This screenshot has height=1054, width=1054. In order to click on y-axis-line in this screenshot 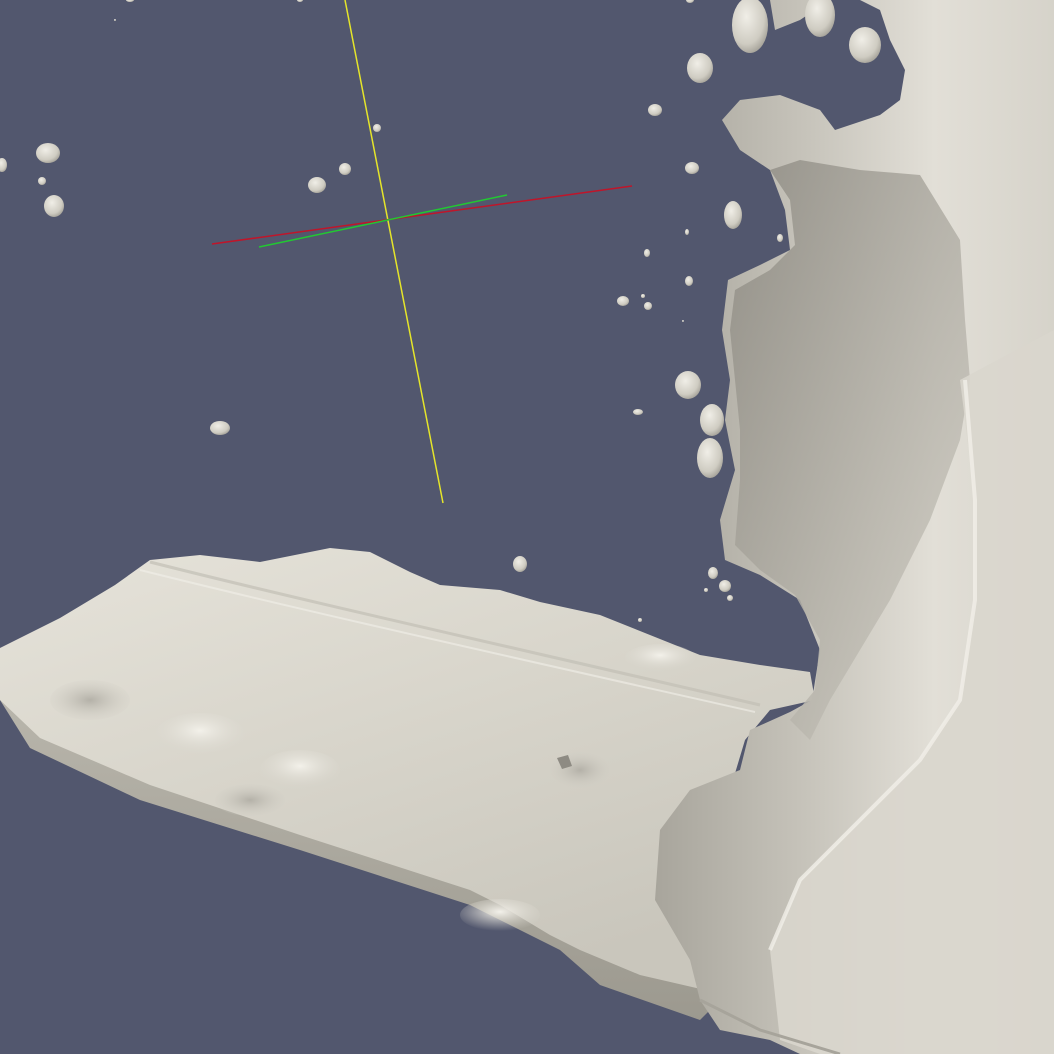, I will do `click(383, 221)`.